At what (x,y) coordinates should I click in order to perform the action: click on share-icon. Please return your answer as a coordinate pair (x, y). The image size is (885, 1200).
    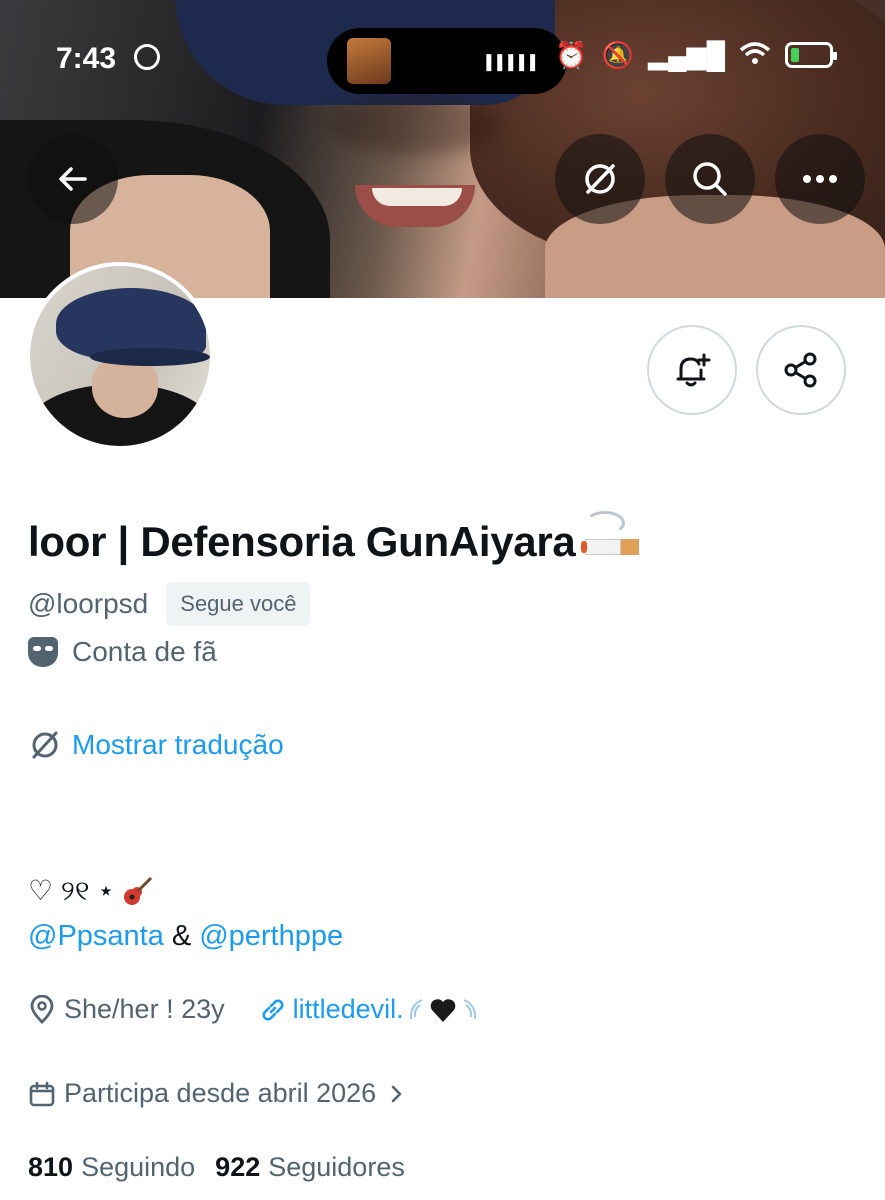
    Looking at the image, I should click on (800, 370).